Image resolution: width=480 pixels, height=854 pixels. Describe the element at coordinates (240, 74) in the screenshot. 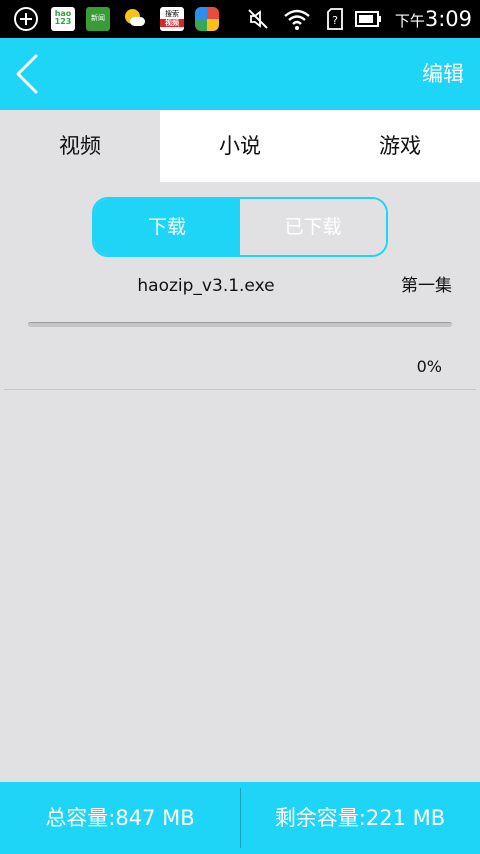

I see `title-bar: 编辑` at that location.